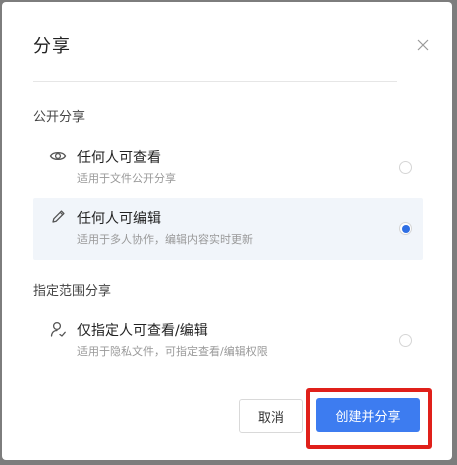  What do you see at coordinates (406, 229) in the screenshot?
I see `radio-selected-dot` at bounding box center [406, 229].